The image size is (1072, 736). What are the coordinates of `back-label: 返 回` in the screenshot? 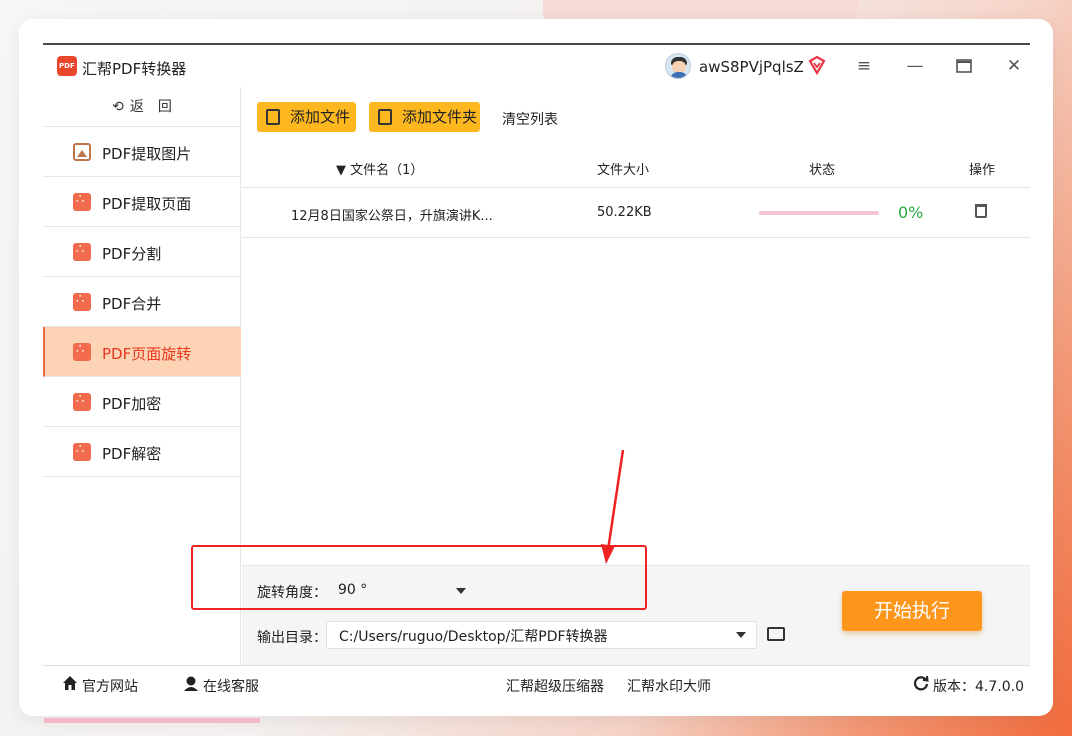 It's located at (150, 107).